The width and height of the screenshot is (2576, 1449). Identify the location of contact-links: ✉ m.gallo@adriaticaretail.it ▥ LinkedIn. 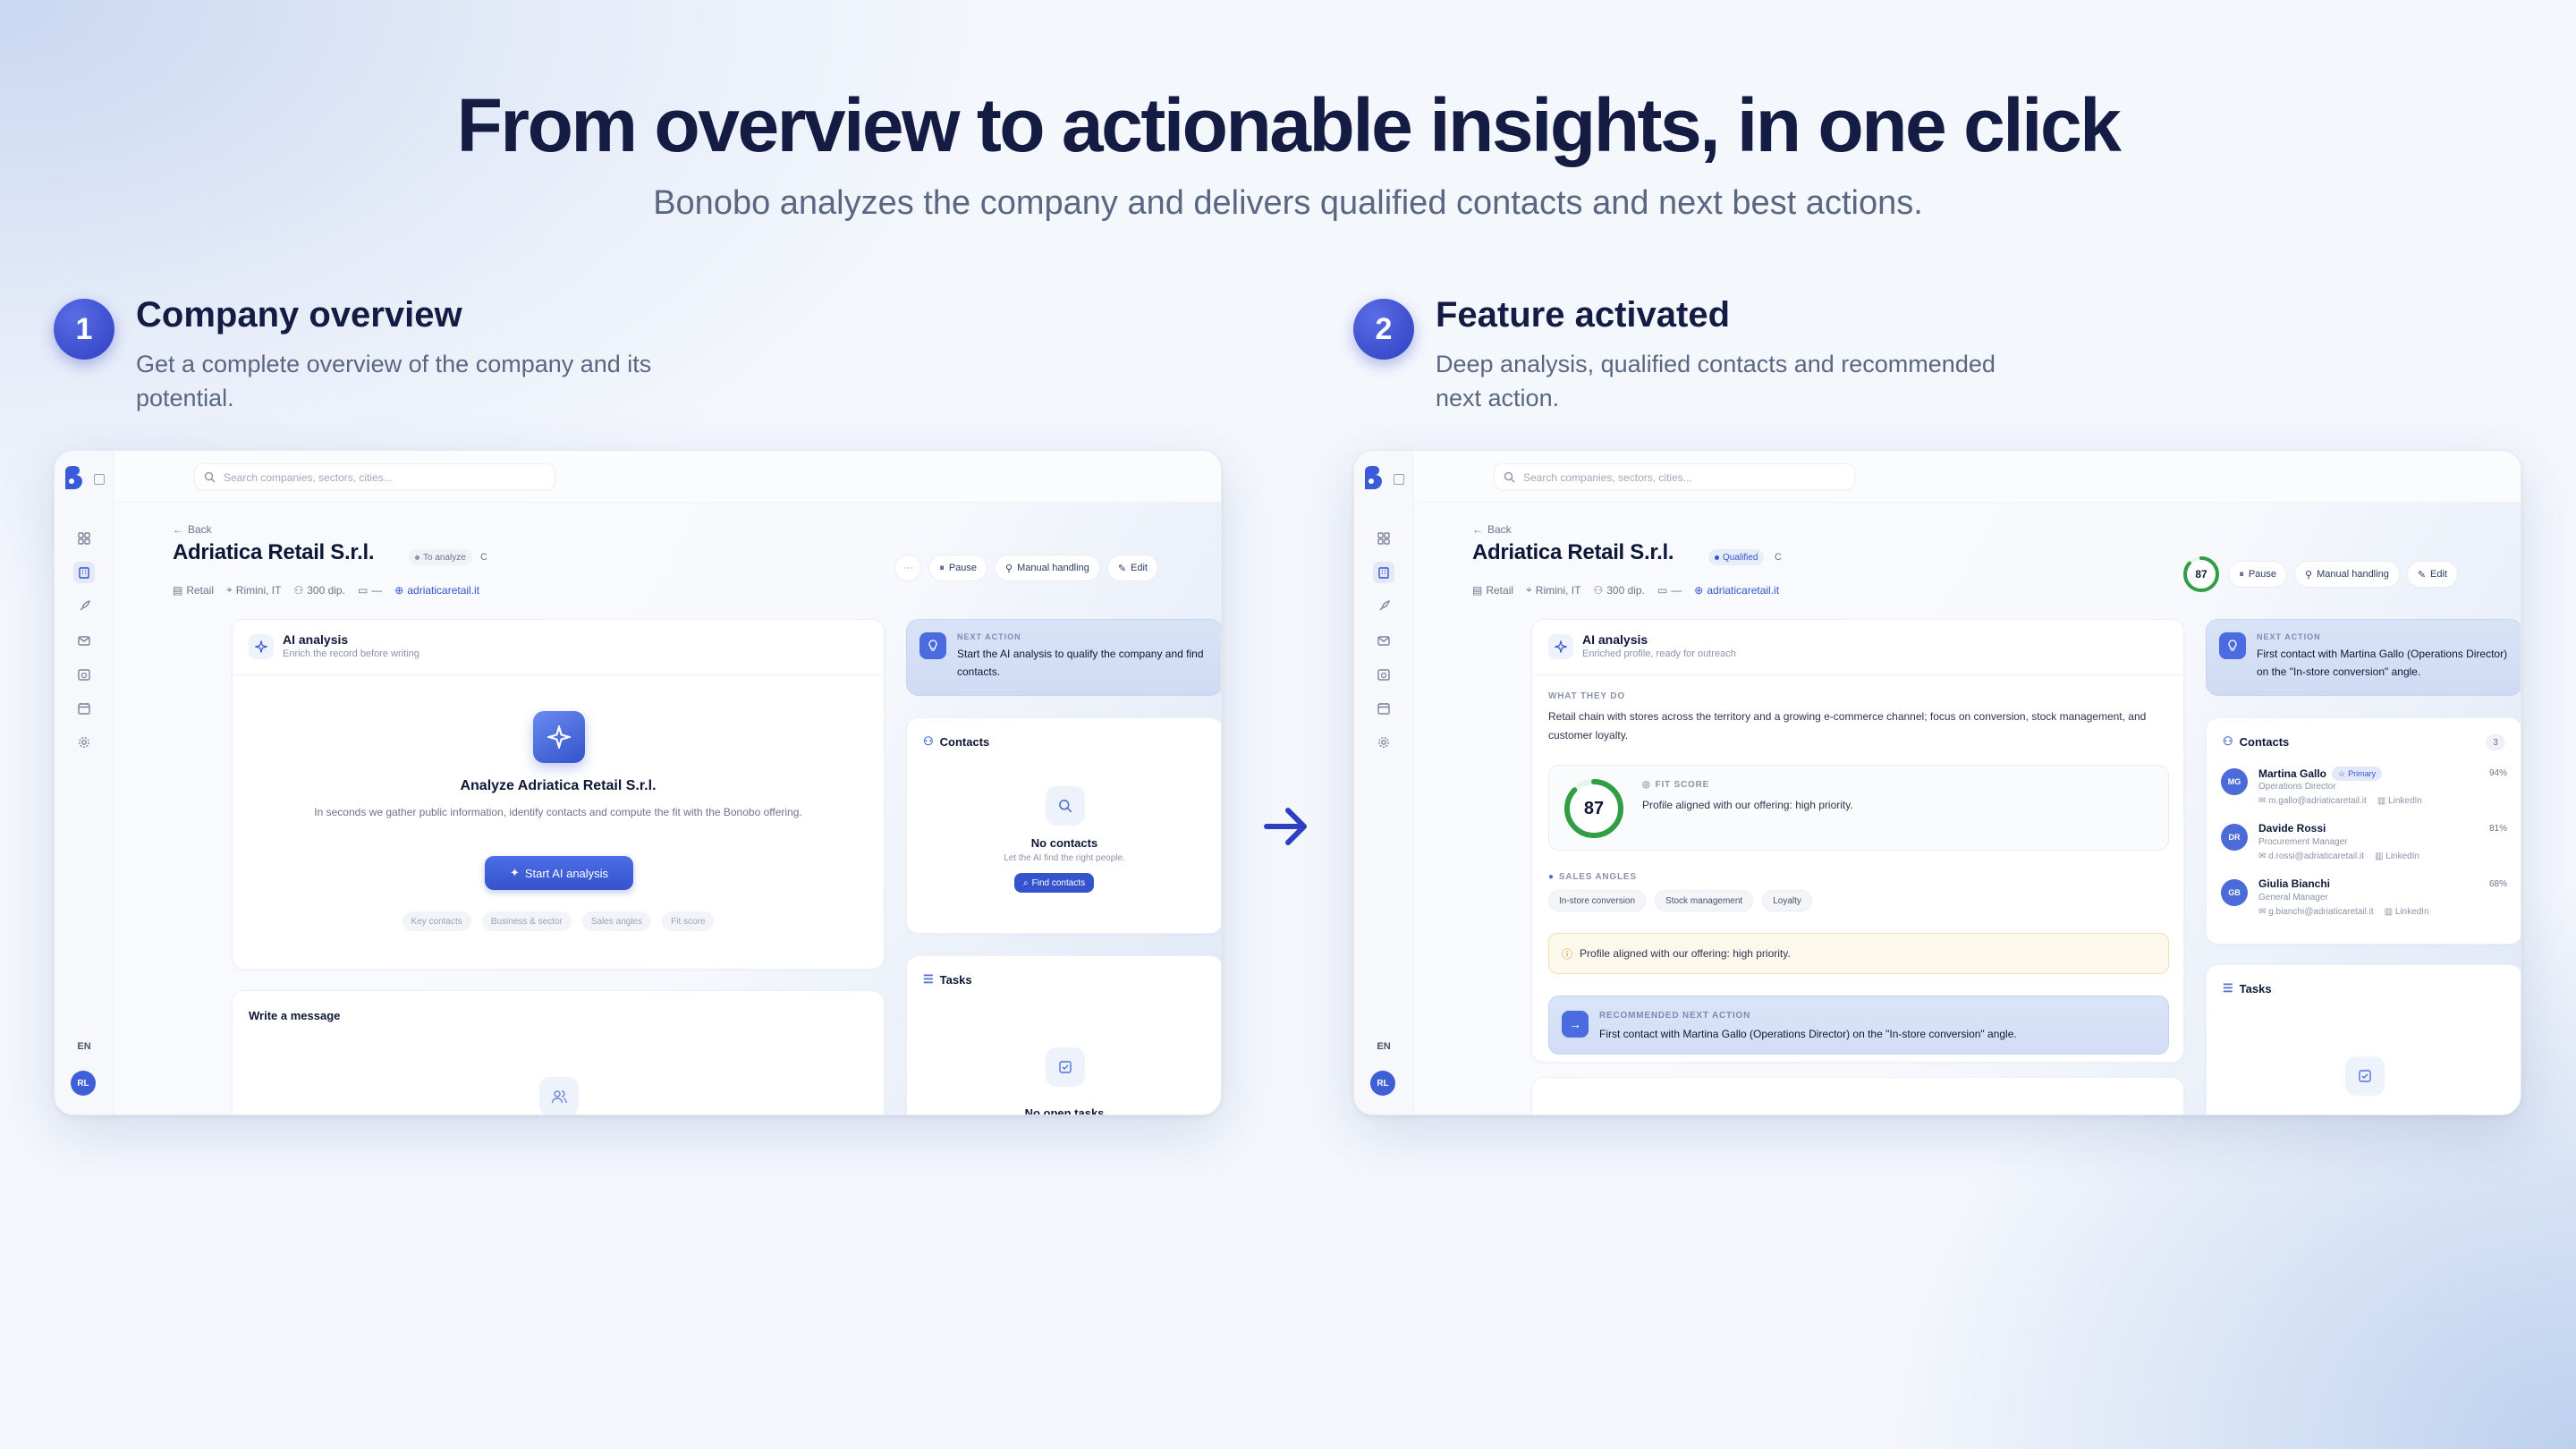
(2340, 801).